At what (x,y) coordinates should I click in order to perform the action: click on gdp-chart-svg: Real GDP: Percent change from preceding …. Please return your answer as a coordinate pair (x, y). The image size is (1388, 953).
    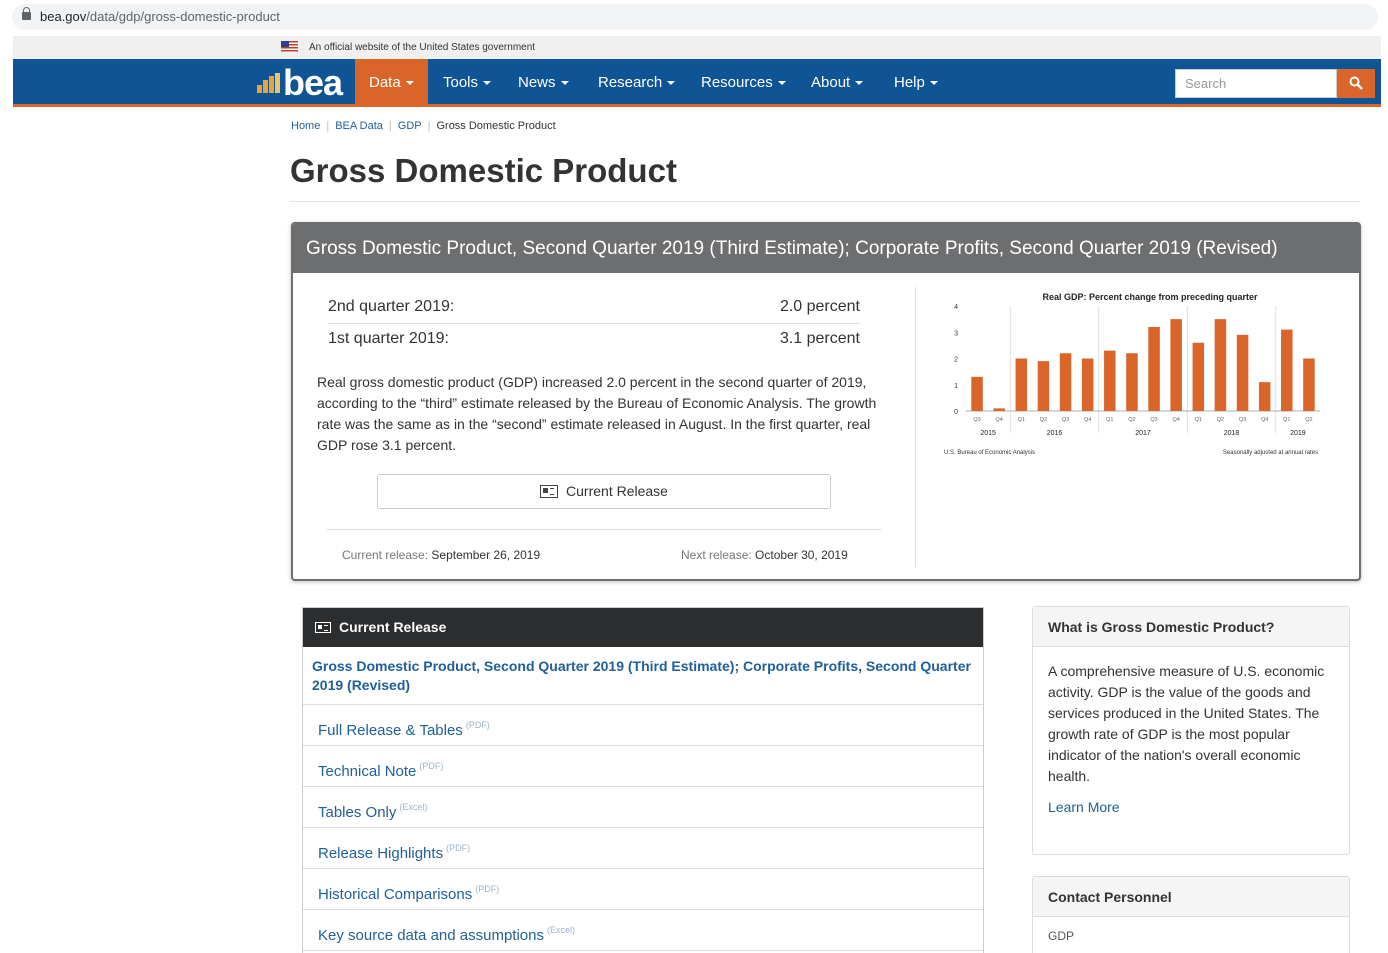
    Looking at the image, I should click on (1132, 374).